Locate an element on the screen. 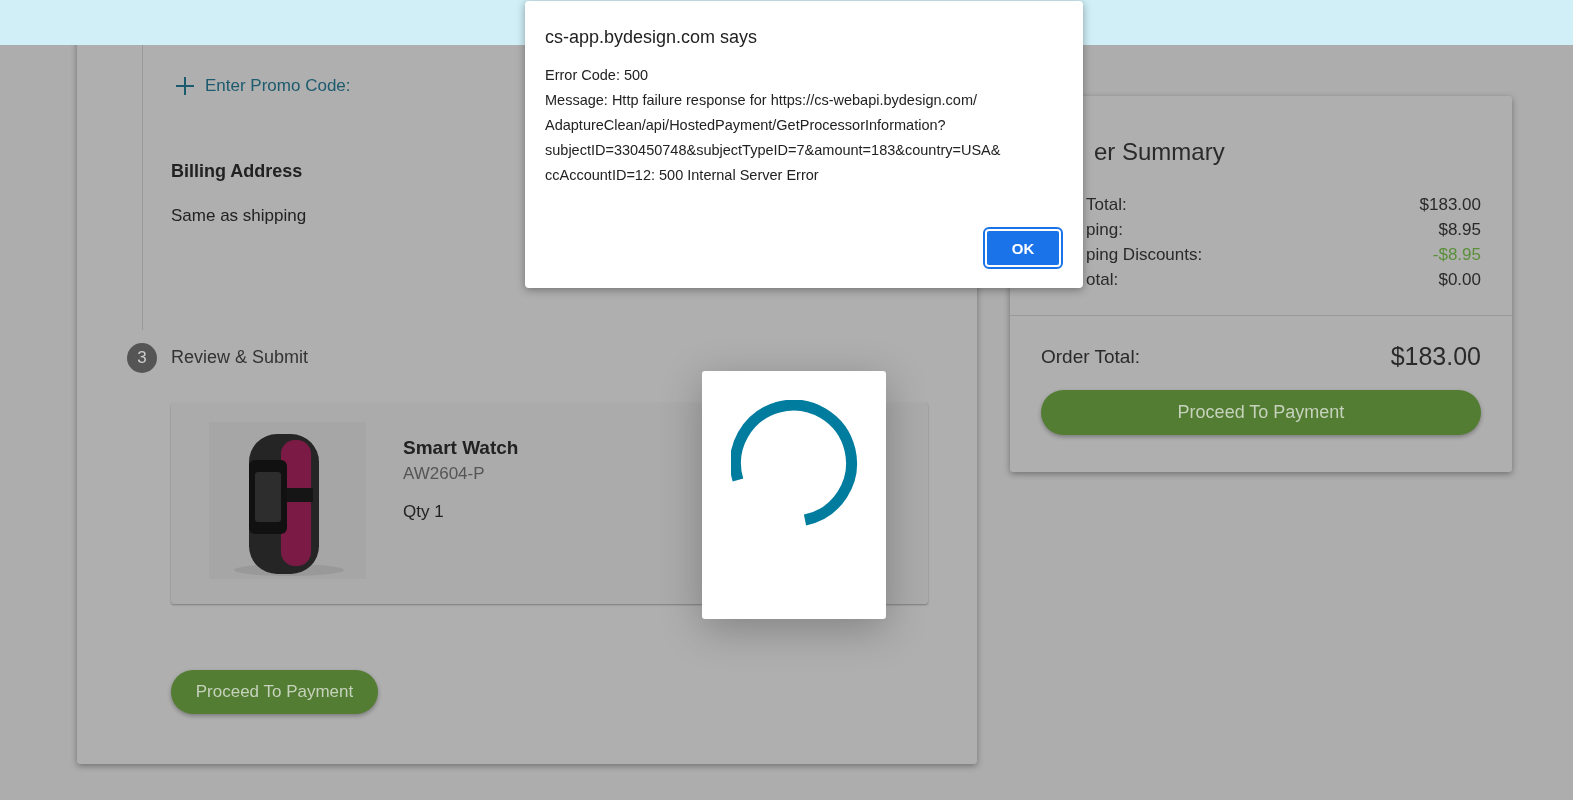 The image size is (1573, 800). product-quantity: Qty 1 is located at coordinates (423, 512).